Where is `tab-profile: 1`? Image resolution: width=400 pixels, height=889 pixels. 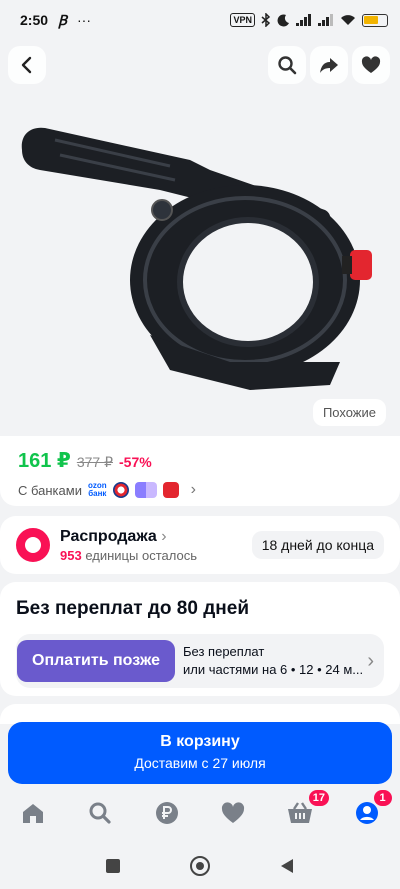 tab-profile: 1 is located at coordinates (372, 809).